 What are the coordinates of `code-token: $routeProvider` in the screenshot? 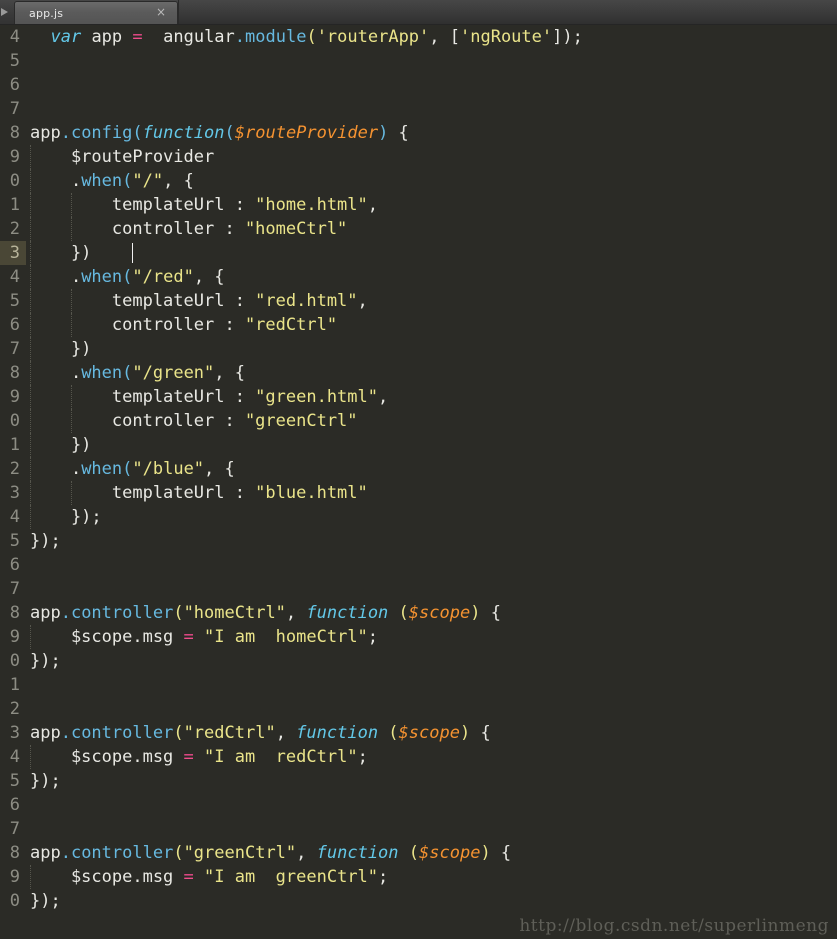 It's located at (122, 157).